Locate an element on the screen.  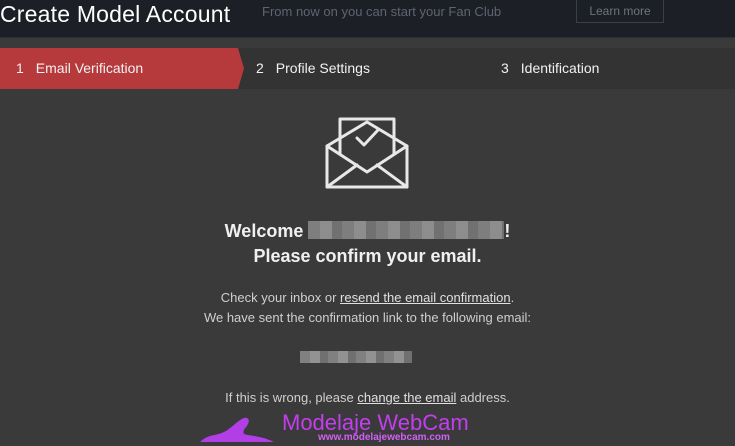
step-profile-settings: 2 Profile Settings is located at coordinates (313, 68).